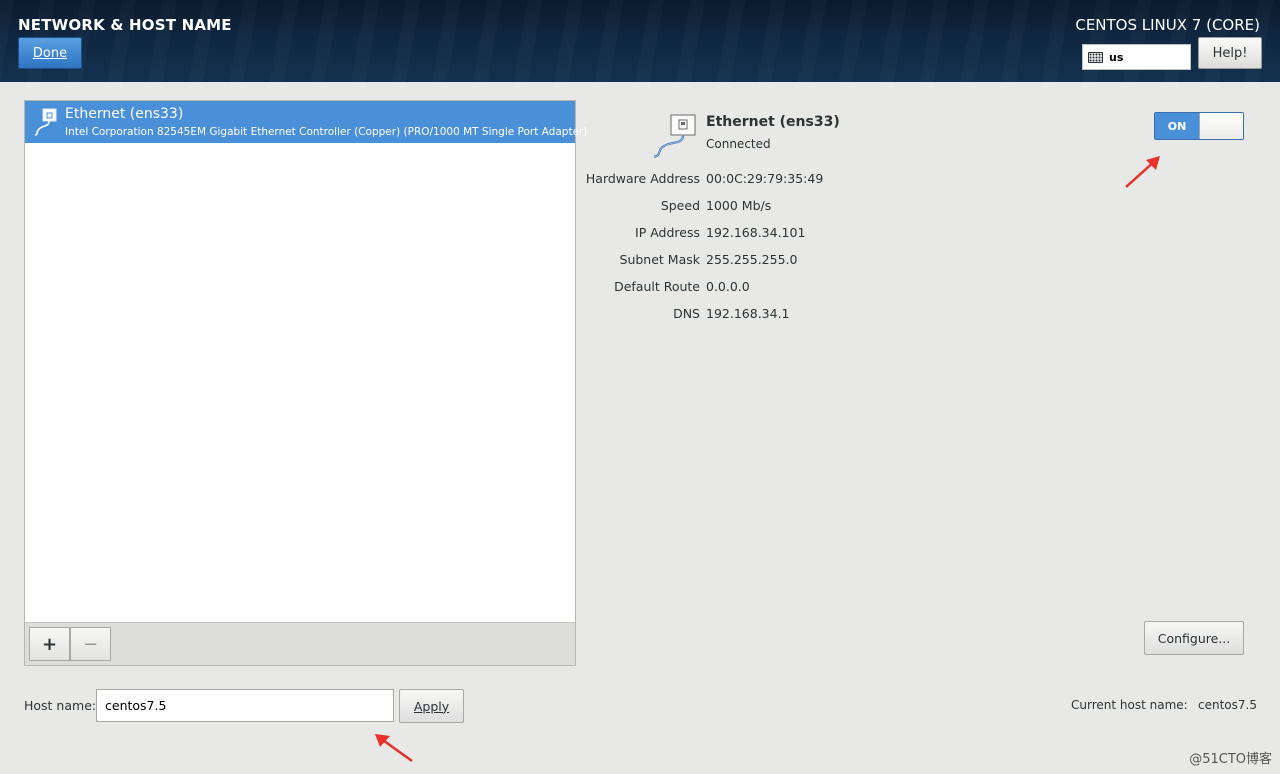 The image size is (1280, 774). I want to click on current-host-name-label: Current host name:, so click(1129, 705).